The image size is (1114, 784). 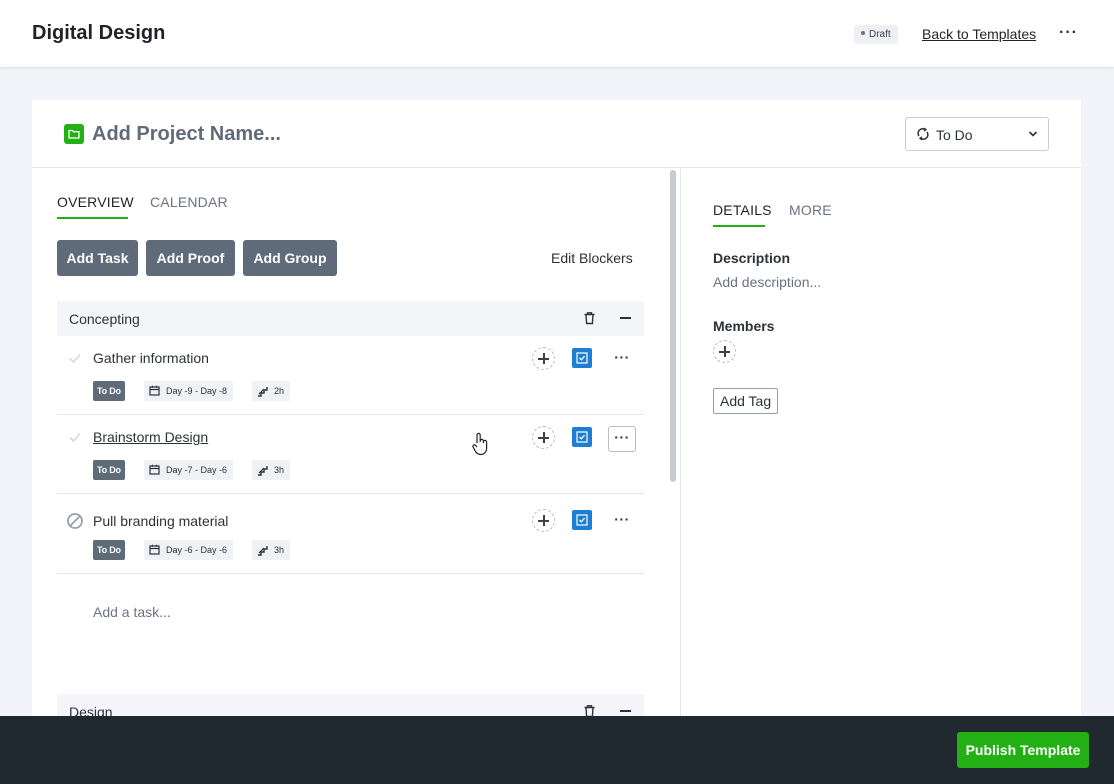 I want to click on add-proof-button: Add Proof, so click(x=190, y=258).